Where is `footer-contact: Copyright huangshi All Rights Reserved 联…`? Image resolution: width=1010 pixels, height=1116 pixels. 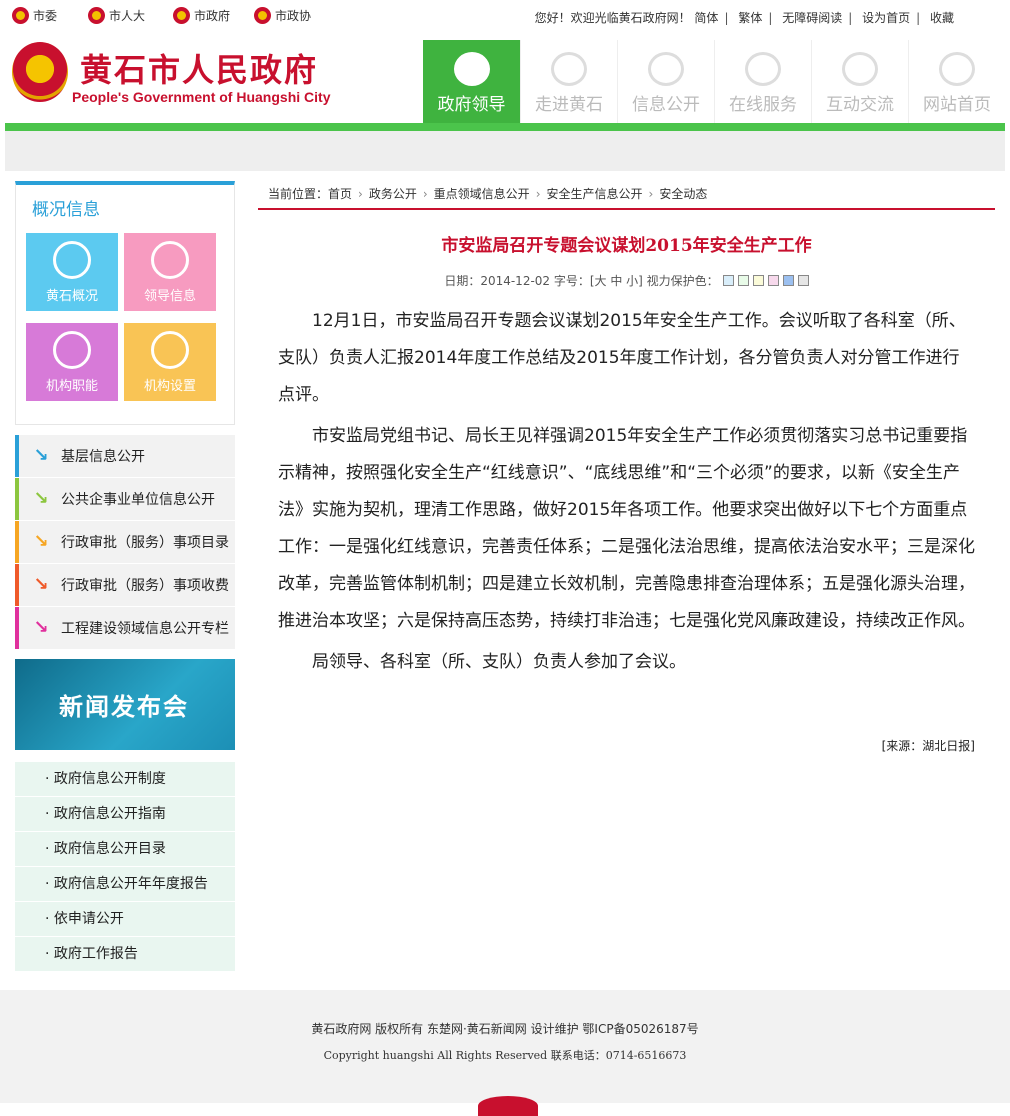
footer-contact: Copyright huangshi All Rights Reserved 联… is located at coordinates (505, 1055).